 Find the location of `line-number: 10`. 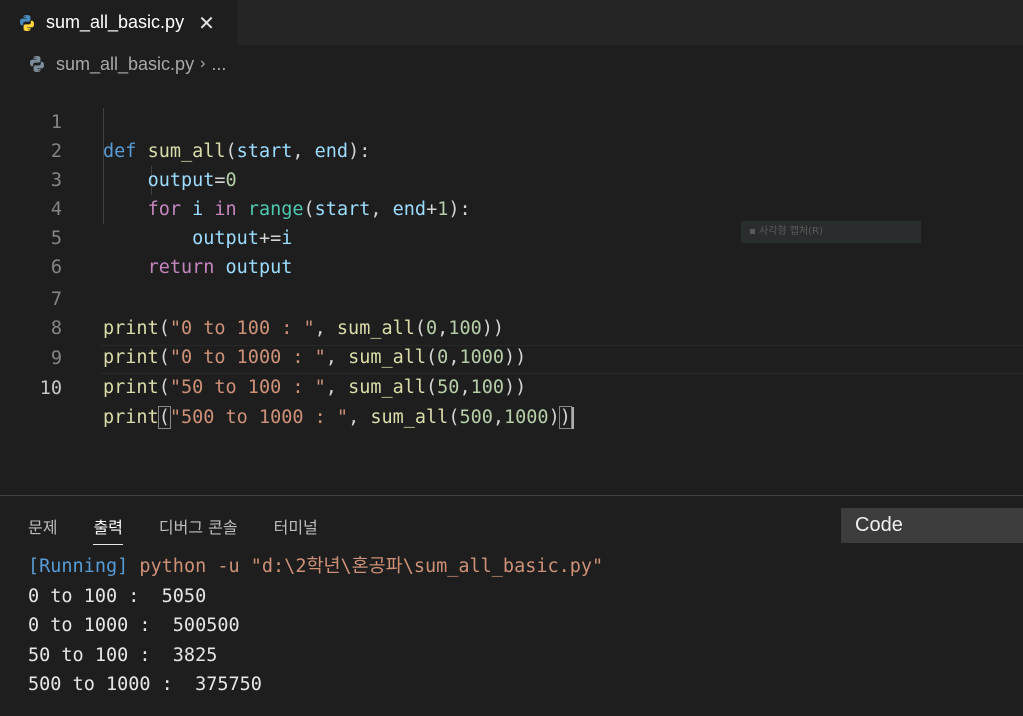

line-number: 10 is located at coordinates (50, 388).